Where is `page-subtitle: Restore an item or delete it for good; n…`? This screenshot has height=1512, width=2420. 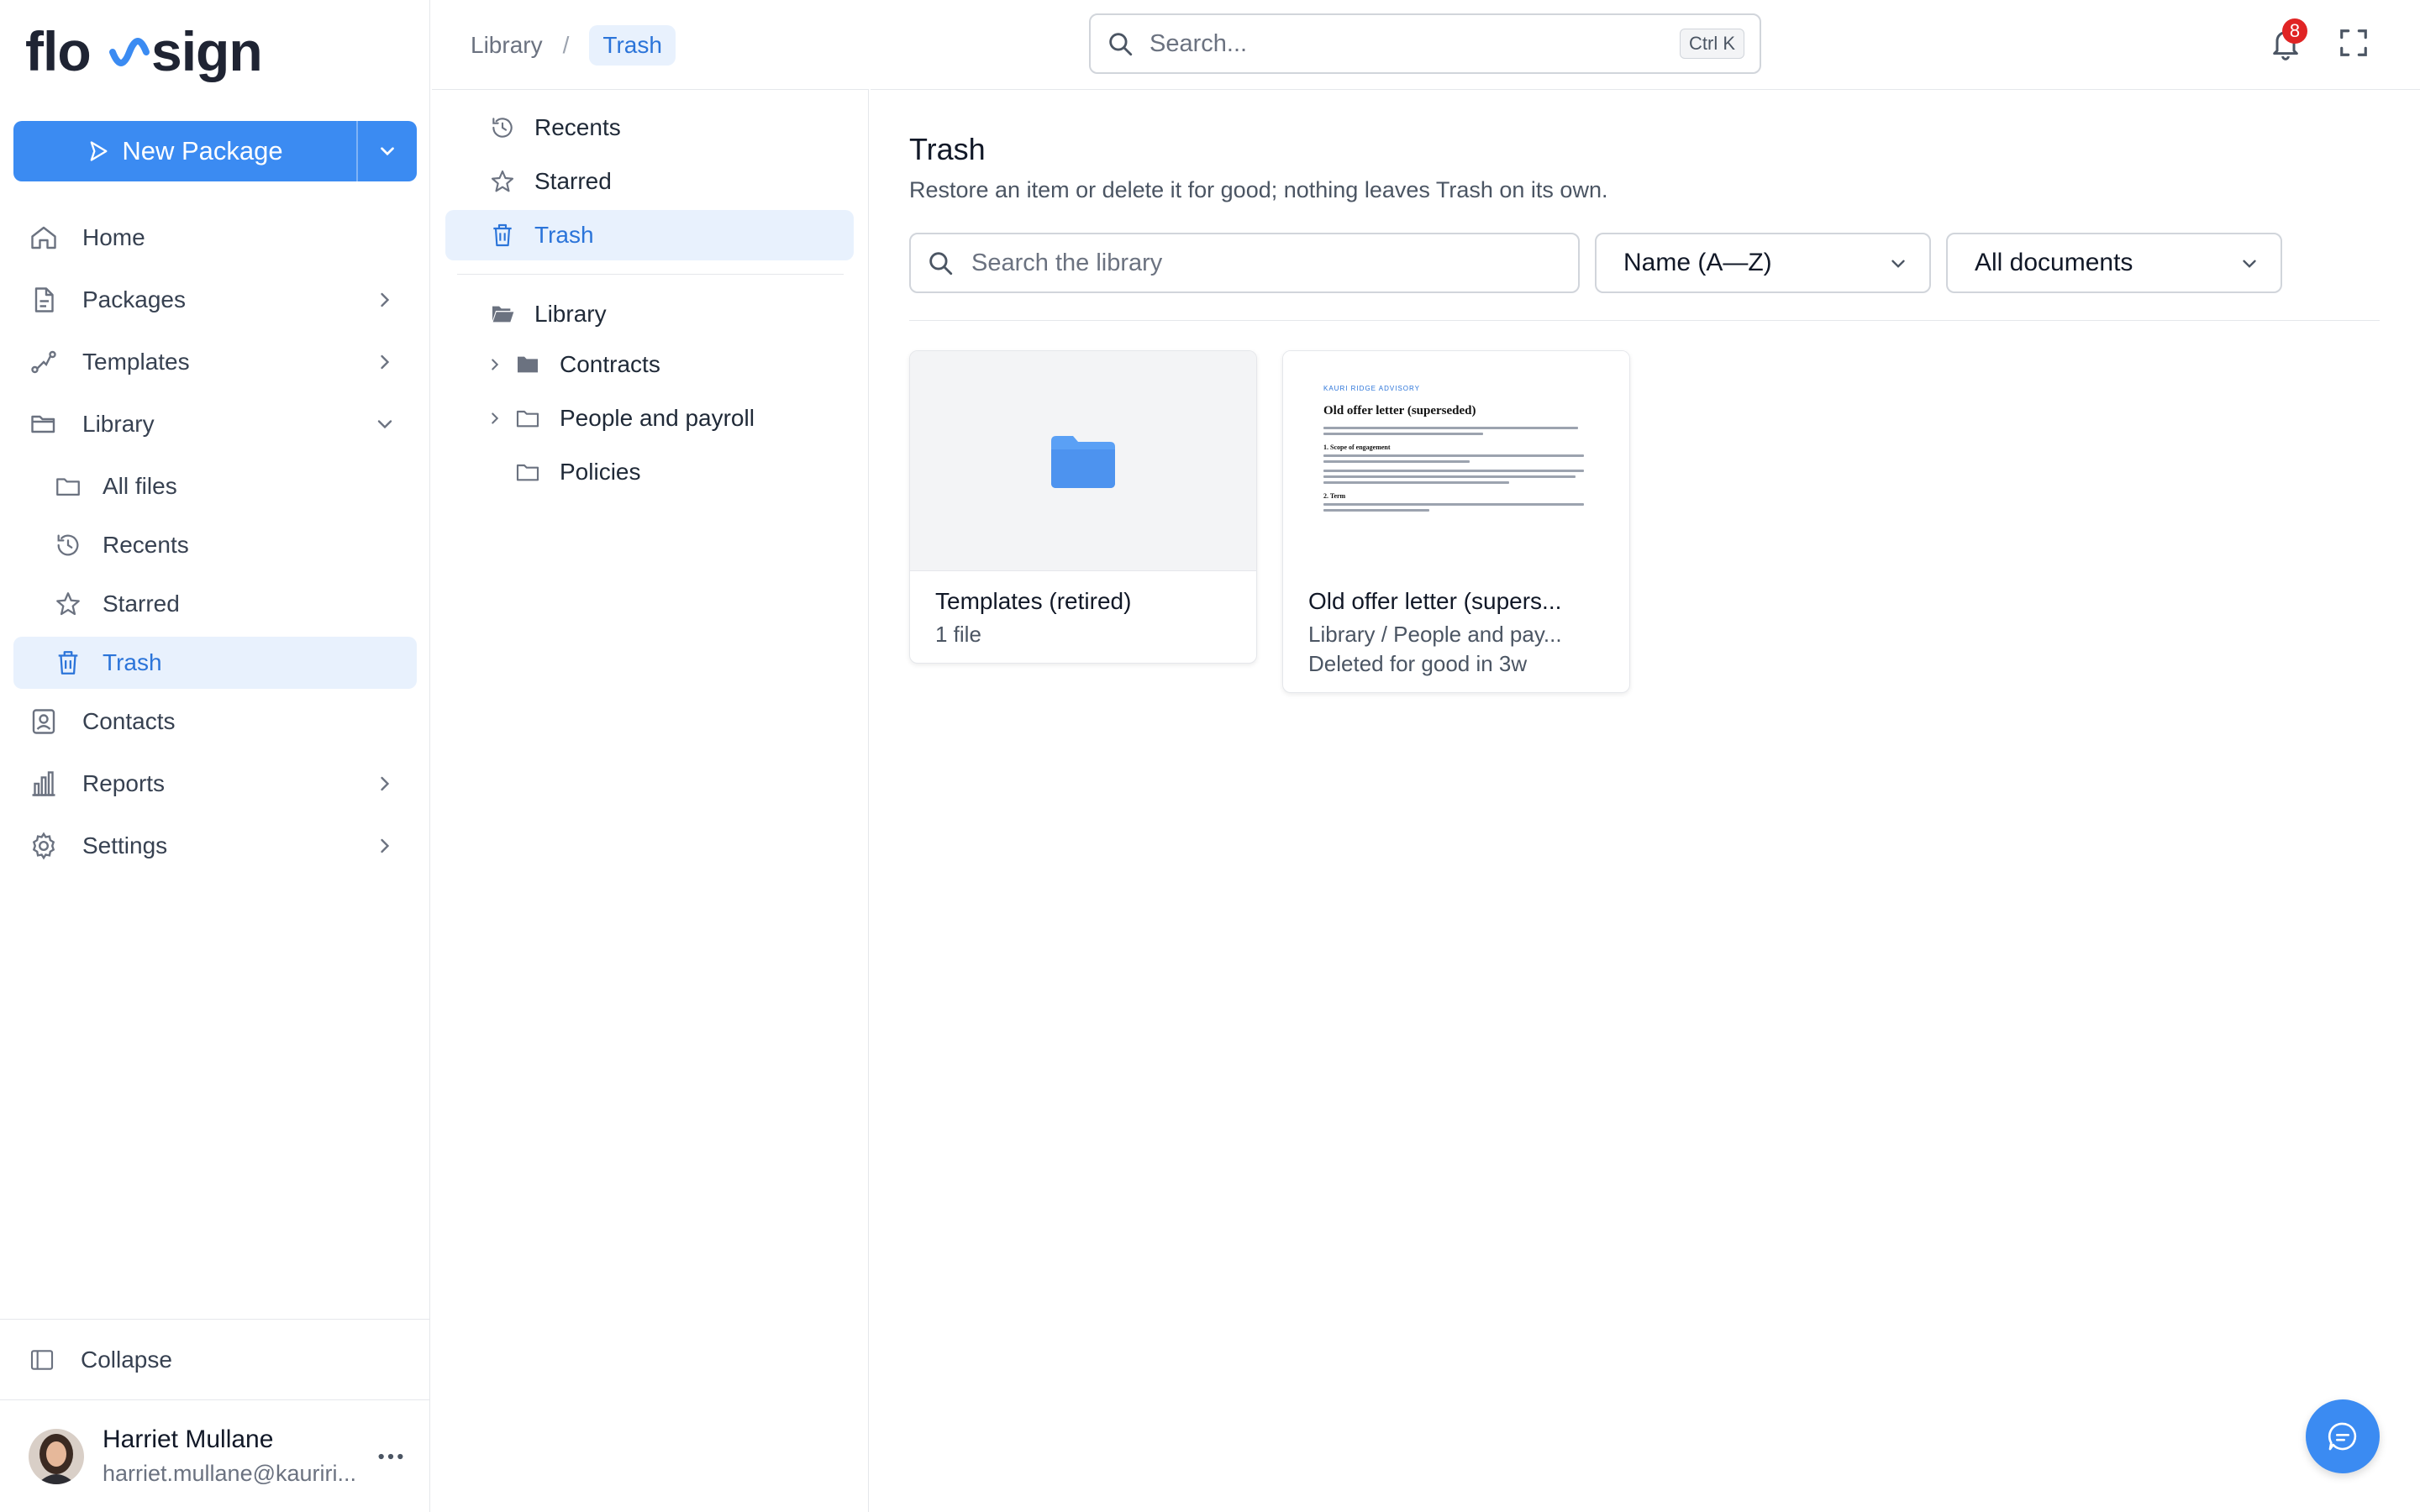
page-subtitle: Restore an item or delete it for good; n… is located at coordinates (1258, 189).